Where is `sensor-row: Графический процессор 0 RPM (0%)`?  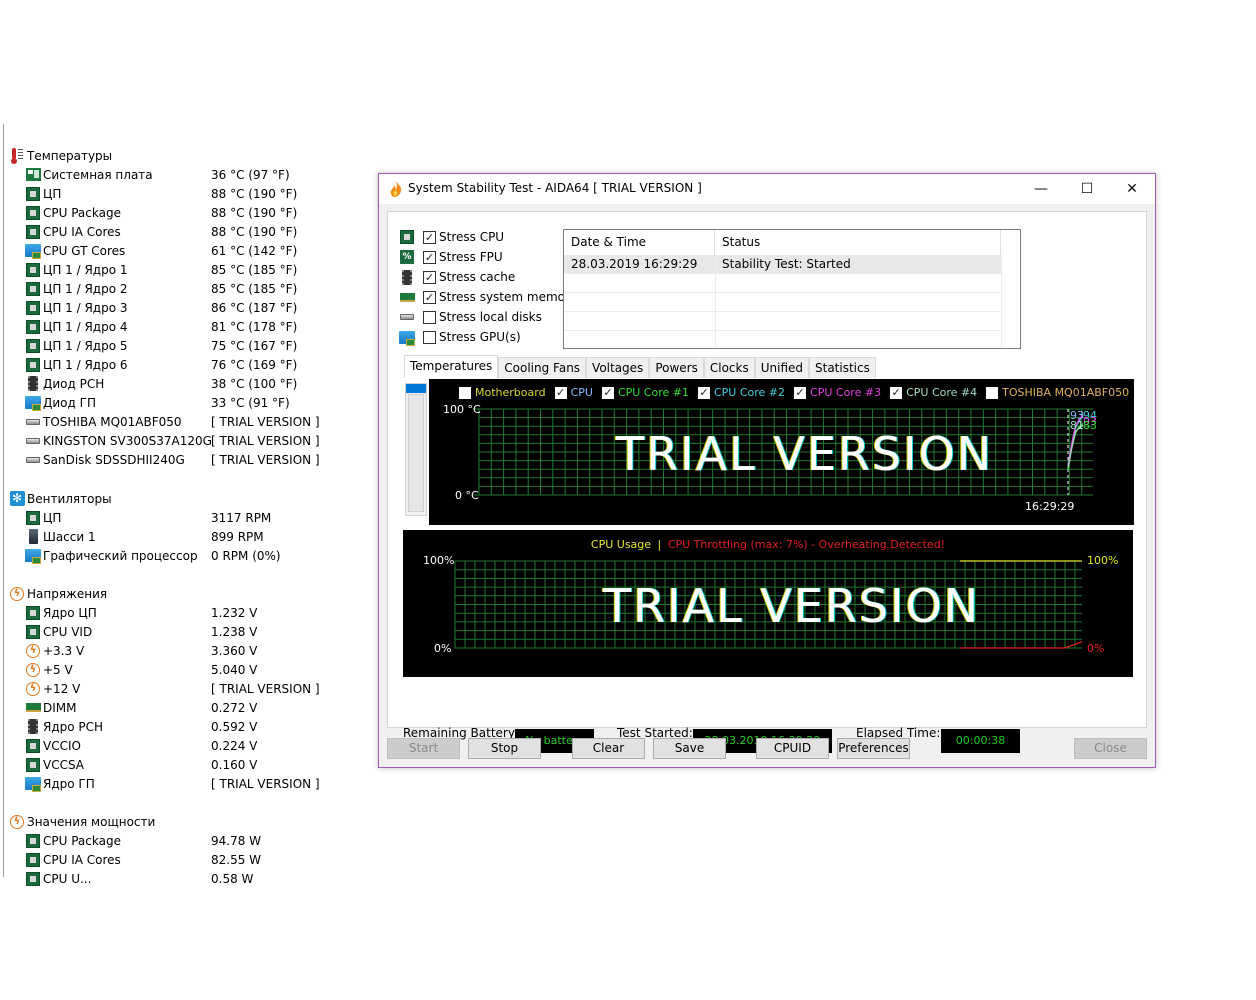
sensor-row: Графический процессор 0 RPM (0%) is located at coordinates (175, 555).